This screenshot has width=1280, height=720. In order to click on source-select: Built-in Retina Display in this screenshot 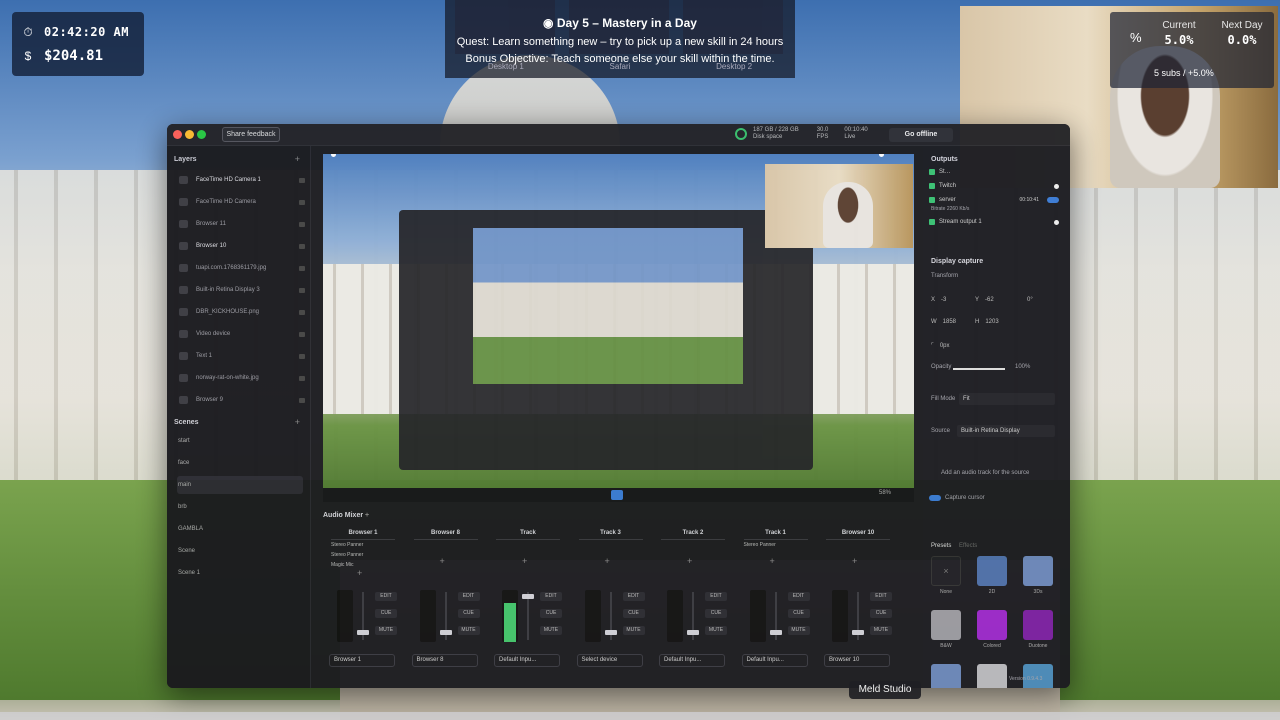, I will do `click(1006, 431)`.